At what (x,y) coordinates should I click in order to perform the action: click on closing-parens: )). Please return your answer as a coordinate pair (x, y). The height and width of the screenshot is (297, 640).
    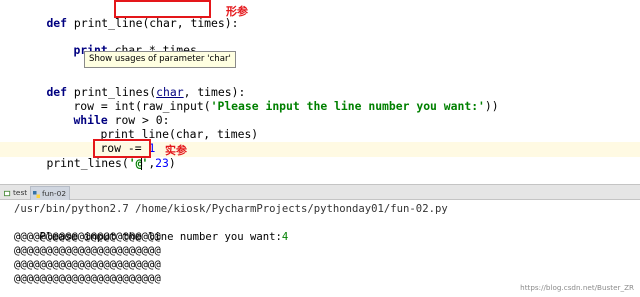
    Looking at the image, I should click on (491, 106).